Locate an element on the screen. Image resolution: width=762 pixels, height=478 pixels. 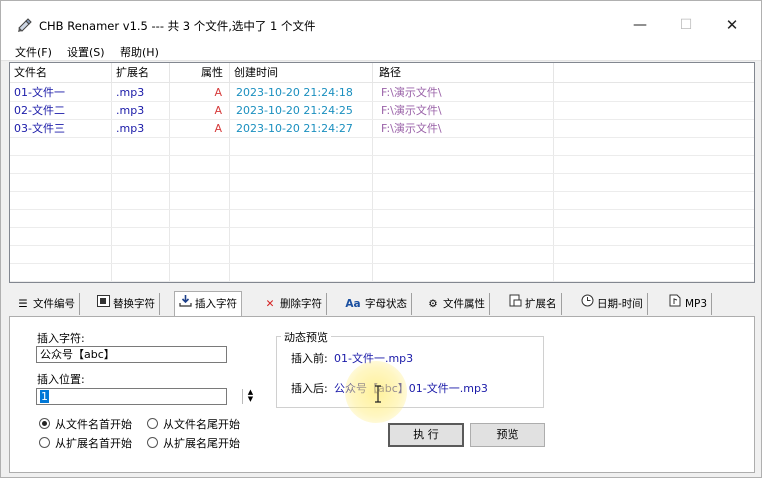
list-header: 文件名 扩展名 属性 创建时间 路径 is located at coordinates (382, 73).